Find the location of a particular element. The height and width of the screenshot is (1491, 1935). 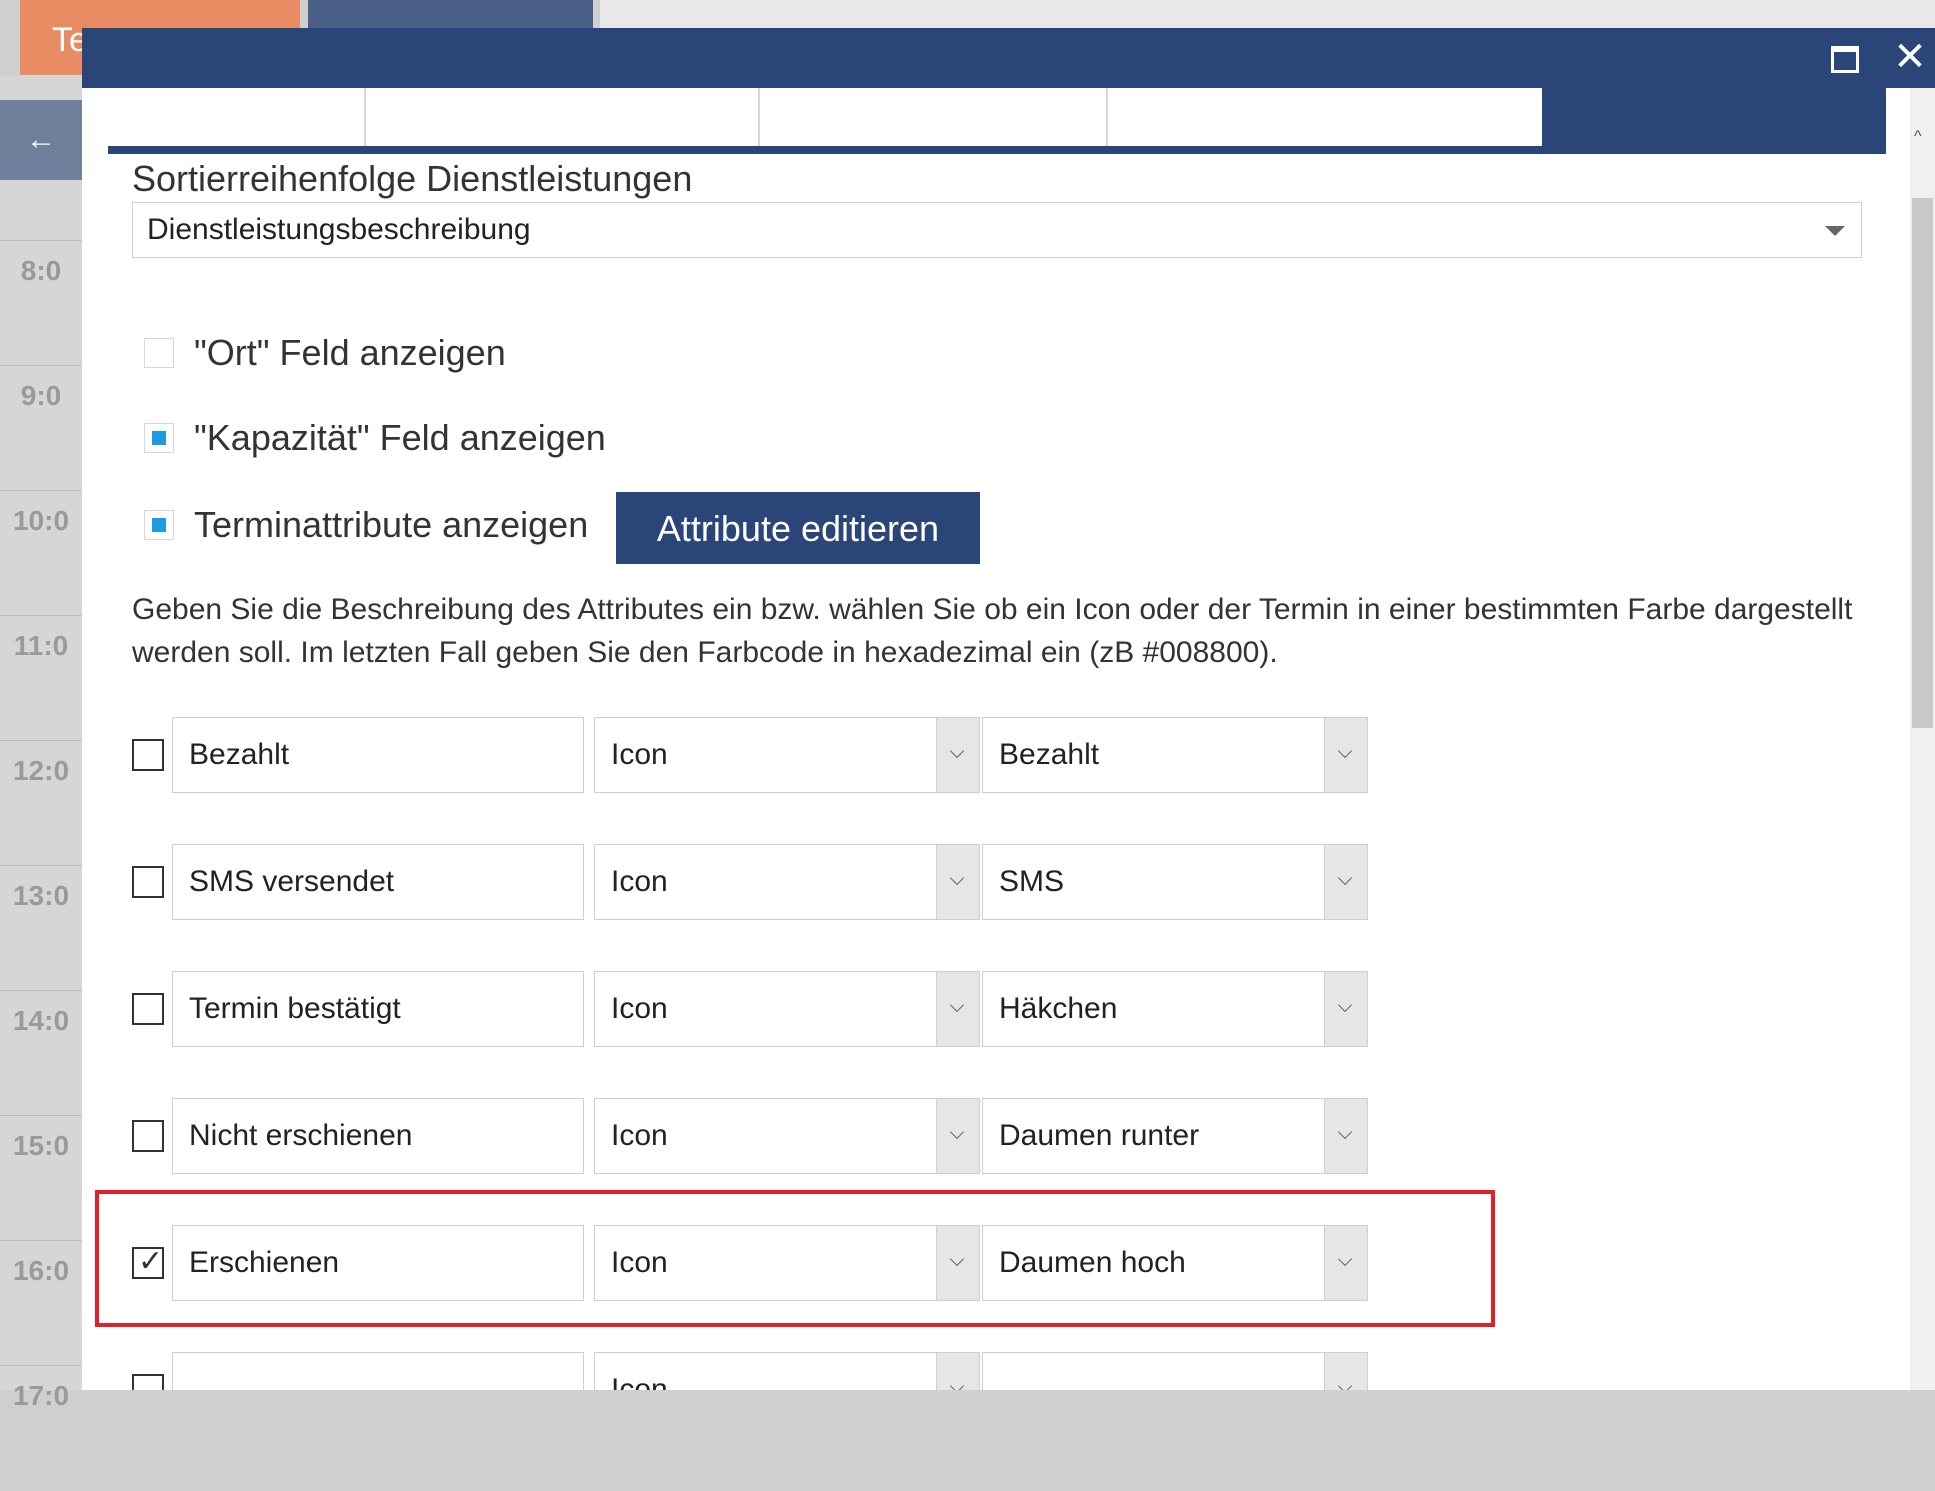

dialog-titlebar: ✕ is located at coordinates (1008, 58).